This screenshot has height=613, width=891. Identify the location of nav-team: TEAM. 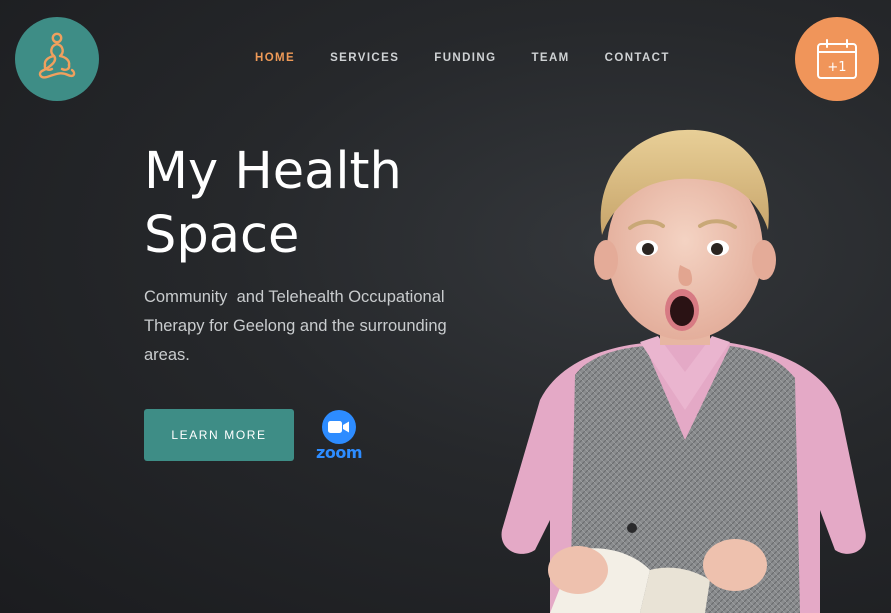
(550, 58).